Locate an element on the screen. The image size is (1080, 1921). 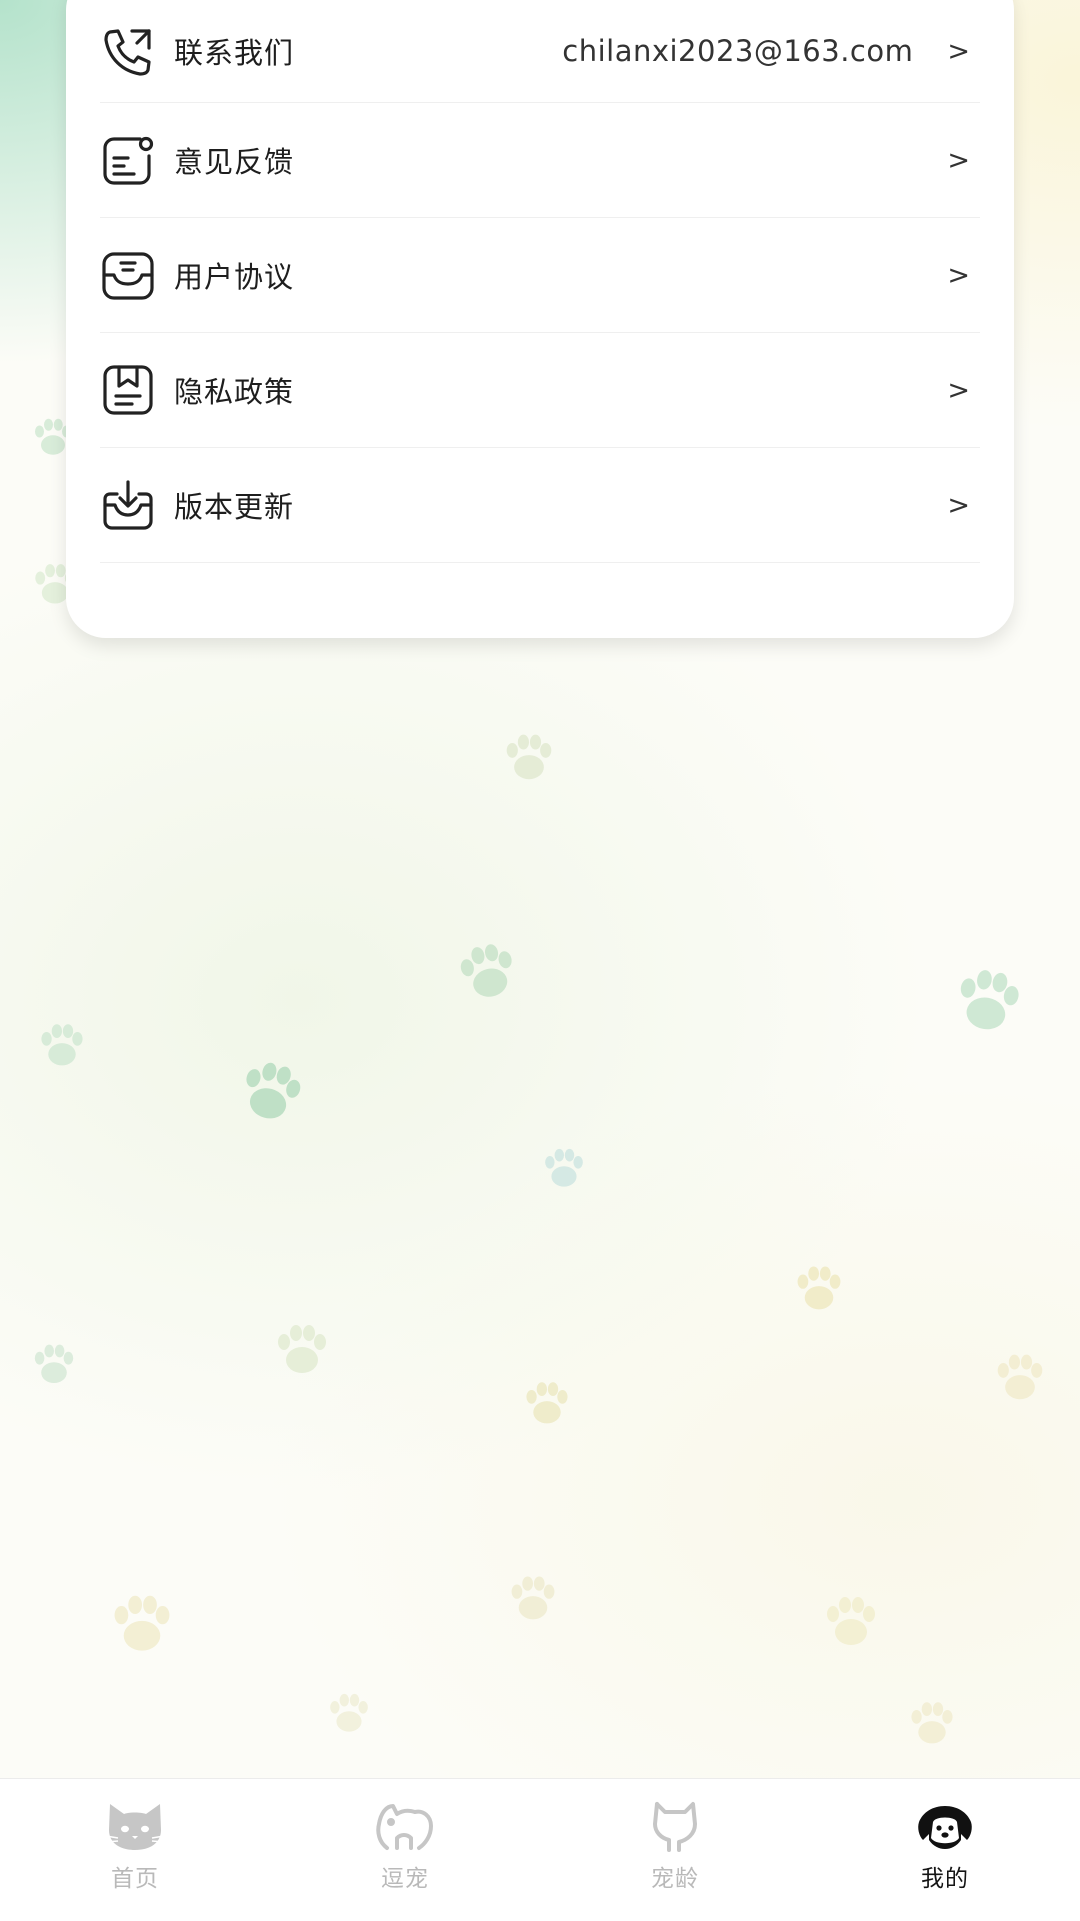
tab-home: 首页 is located at coordinates (135, 1850).